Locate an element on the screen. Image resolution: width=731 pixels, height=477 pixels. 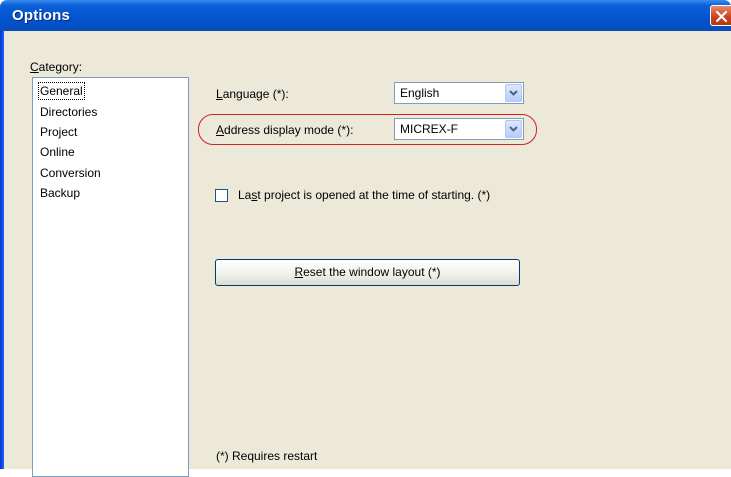
category-label: Category: is located at coordinates (56, 67).